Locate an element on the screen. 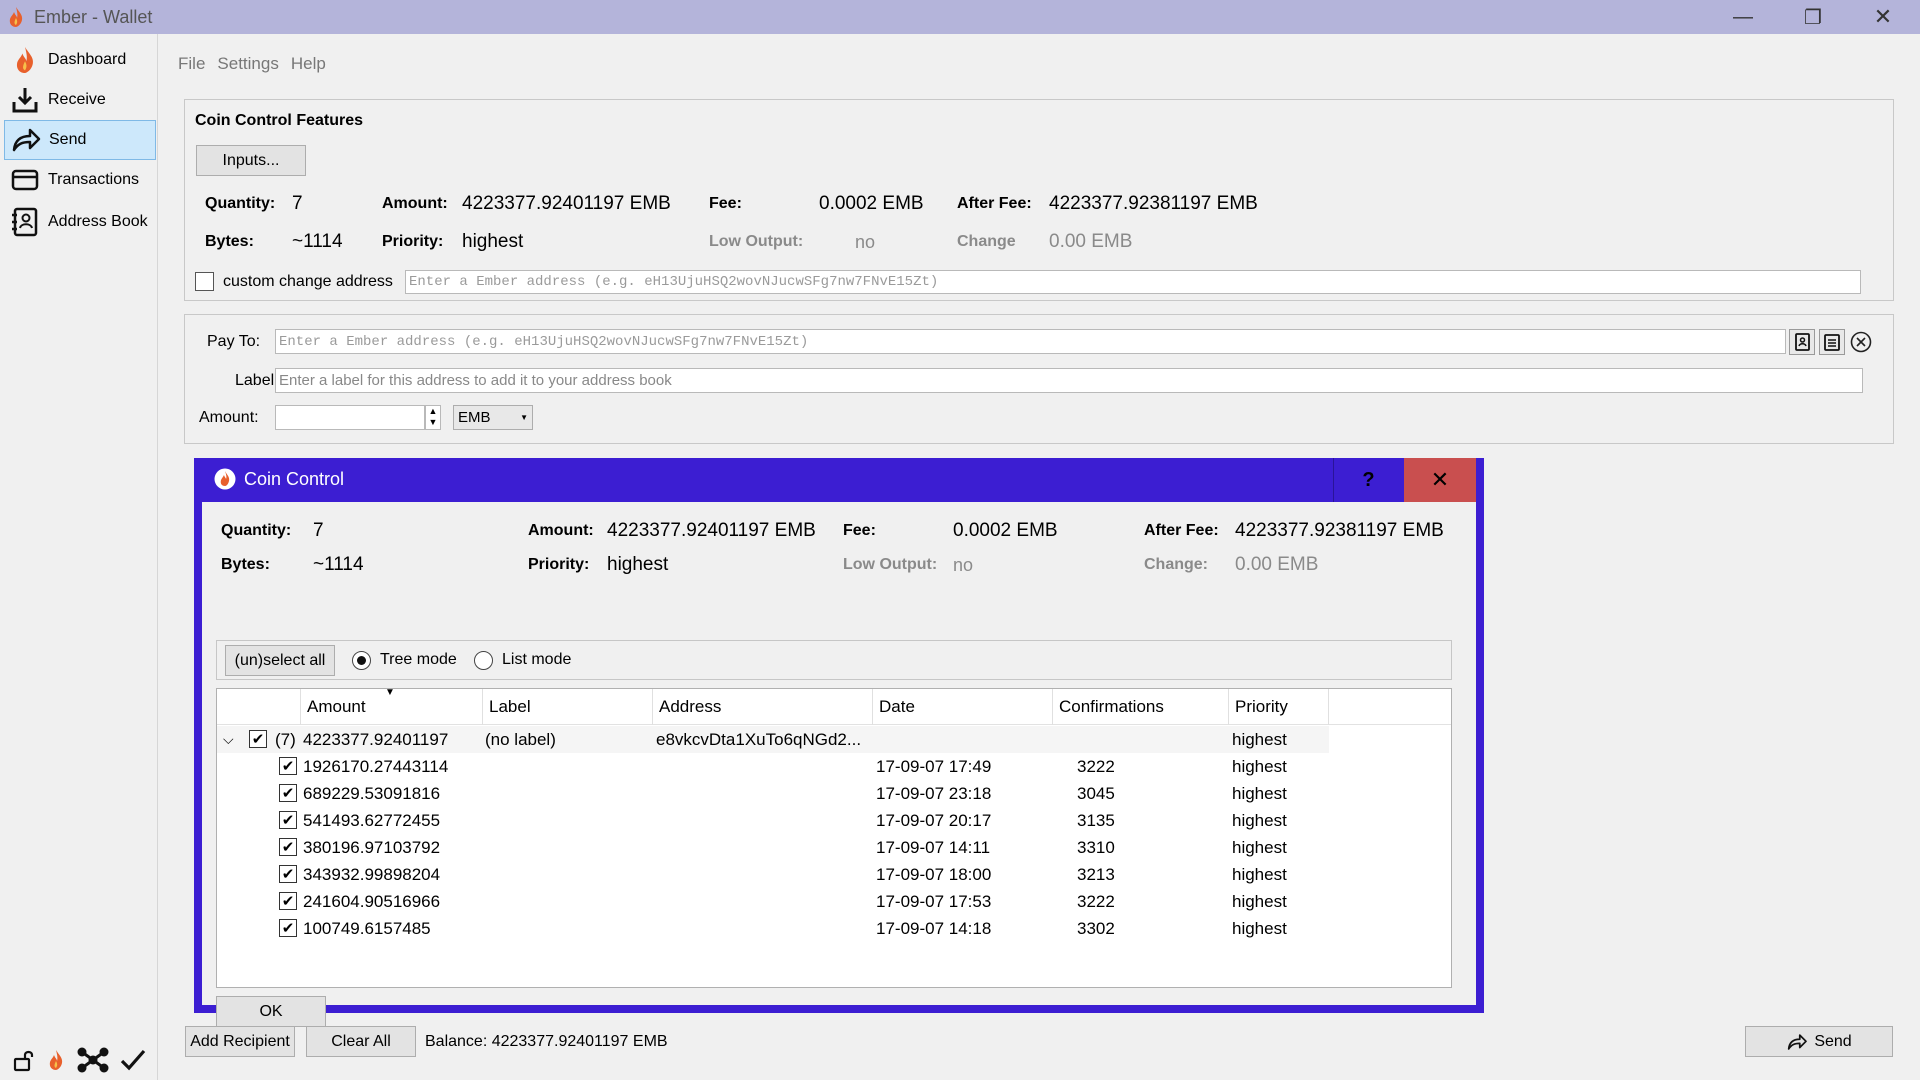  sidebar-item-label: Address Book is located at coordinates (98, 221).